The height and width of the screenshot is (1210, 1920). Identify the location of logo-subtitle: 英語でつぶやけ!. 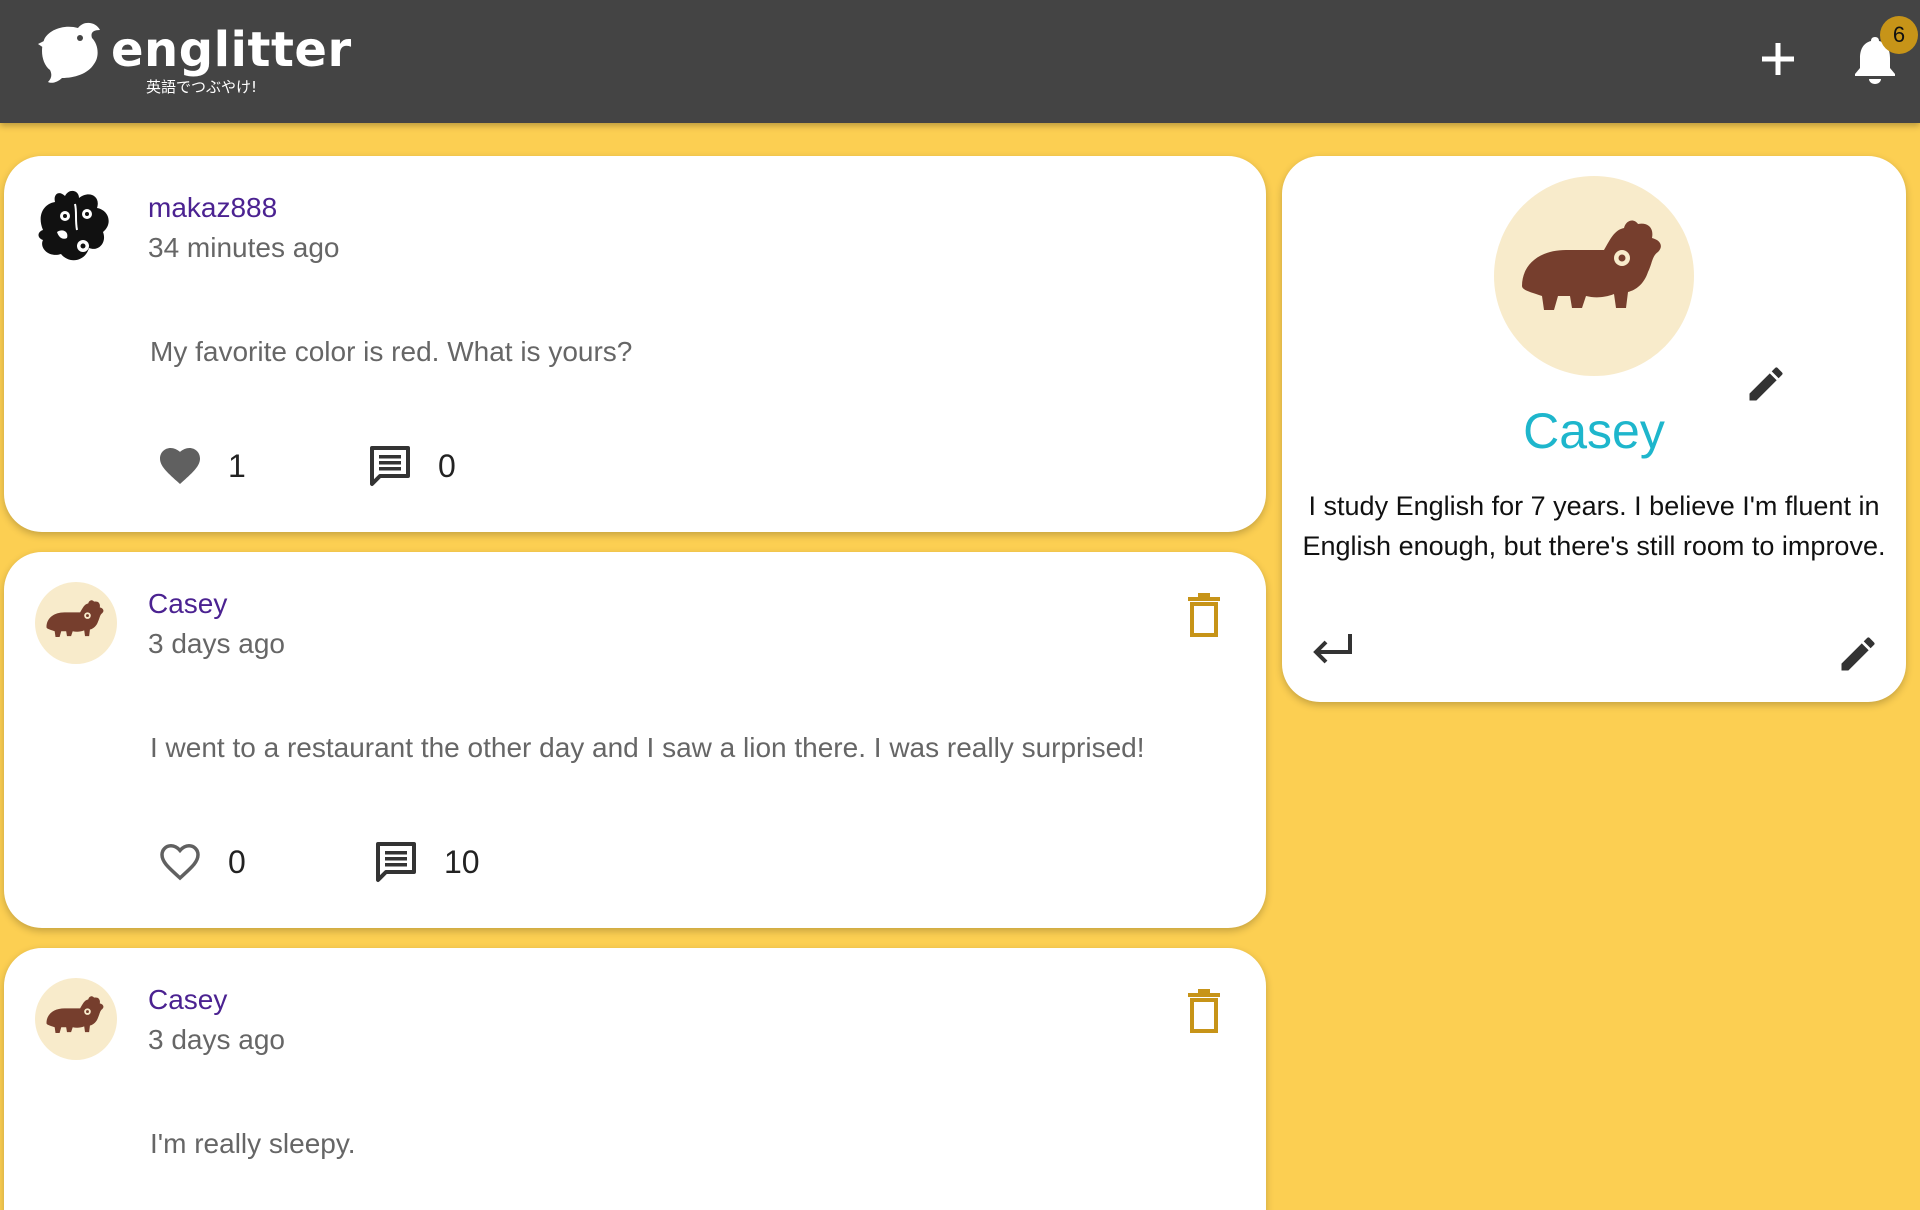
(202, 87).